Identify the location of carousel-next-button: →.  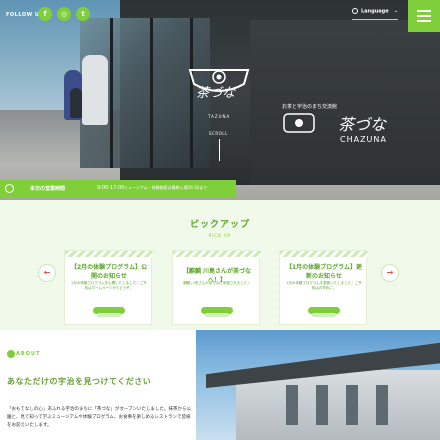
(390, 273).